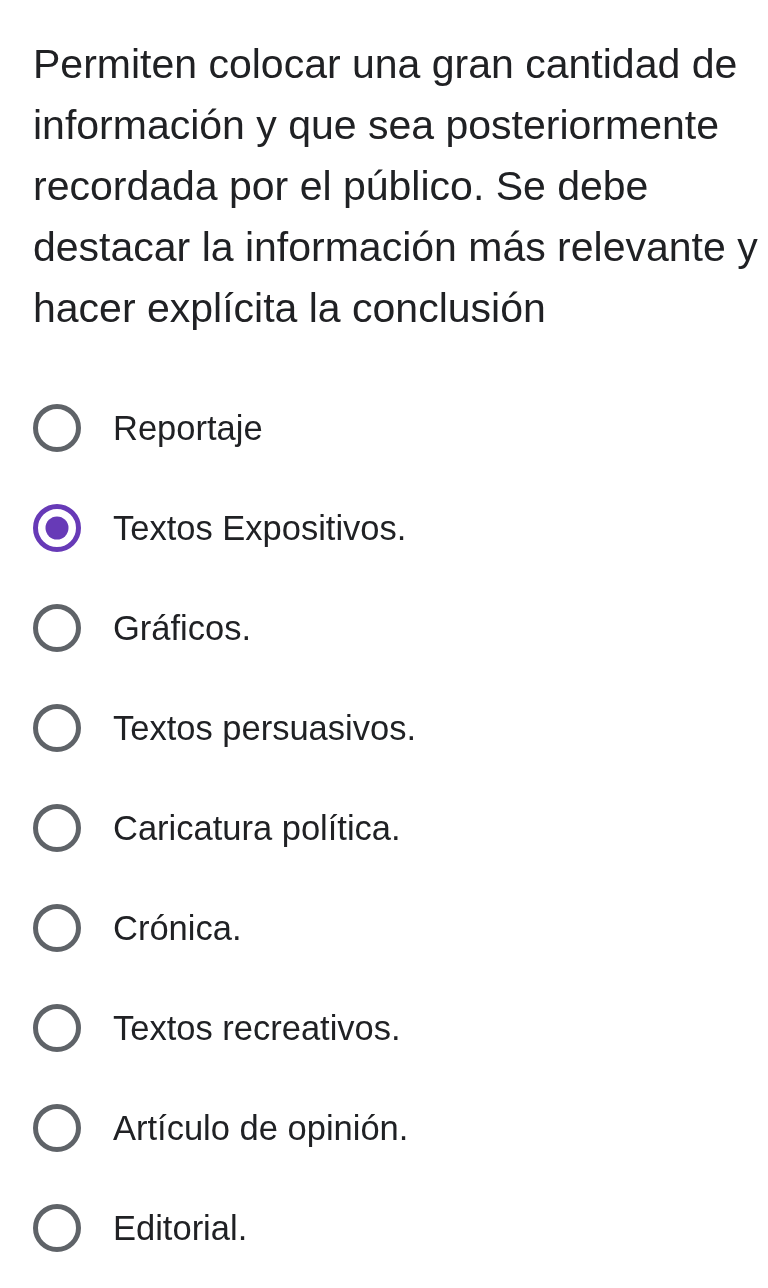 The height and width of the screenshot is (1288, 768). What do you see at coordinates (182, 628) in the screenshot?
I see `option-label: Gráficos.` at bounding box center [182, 628].